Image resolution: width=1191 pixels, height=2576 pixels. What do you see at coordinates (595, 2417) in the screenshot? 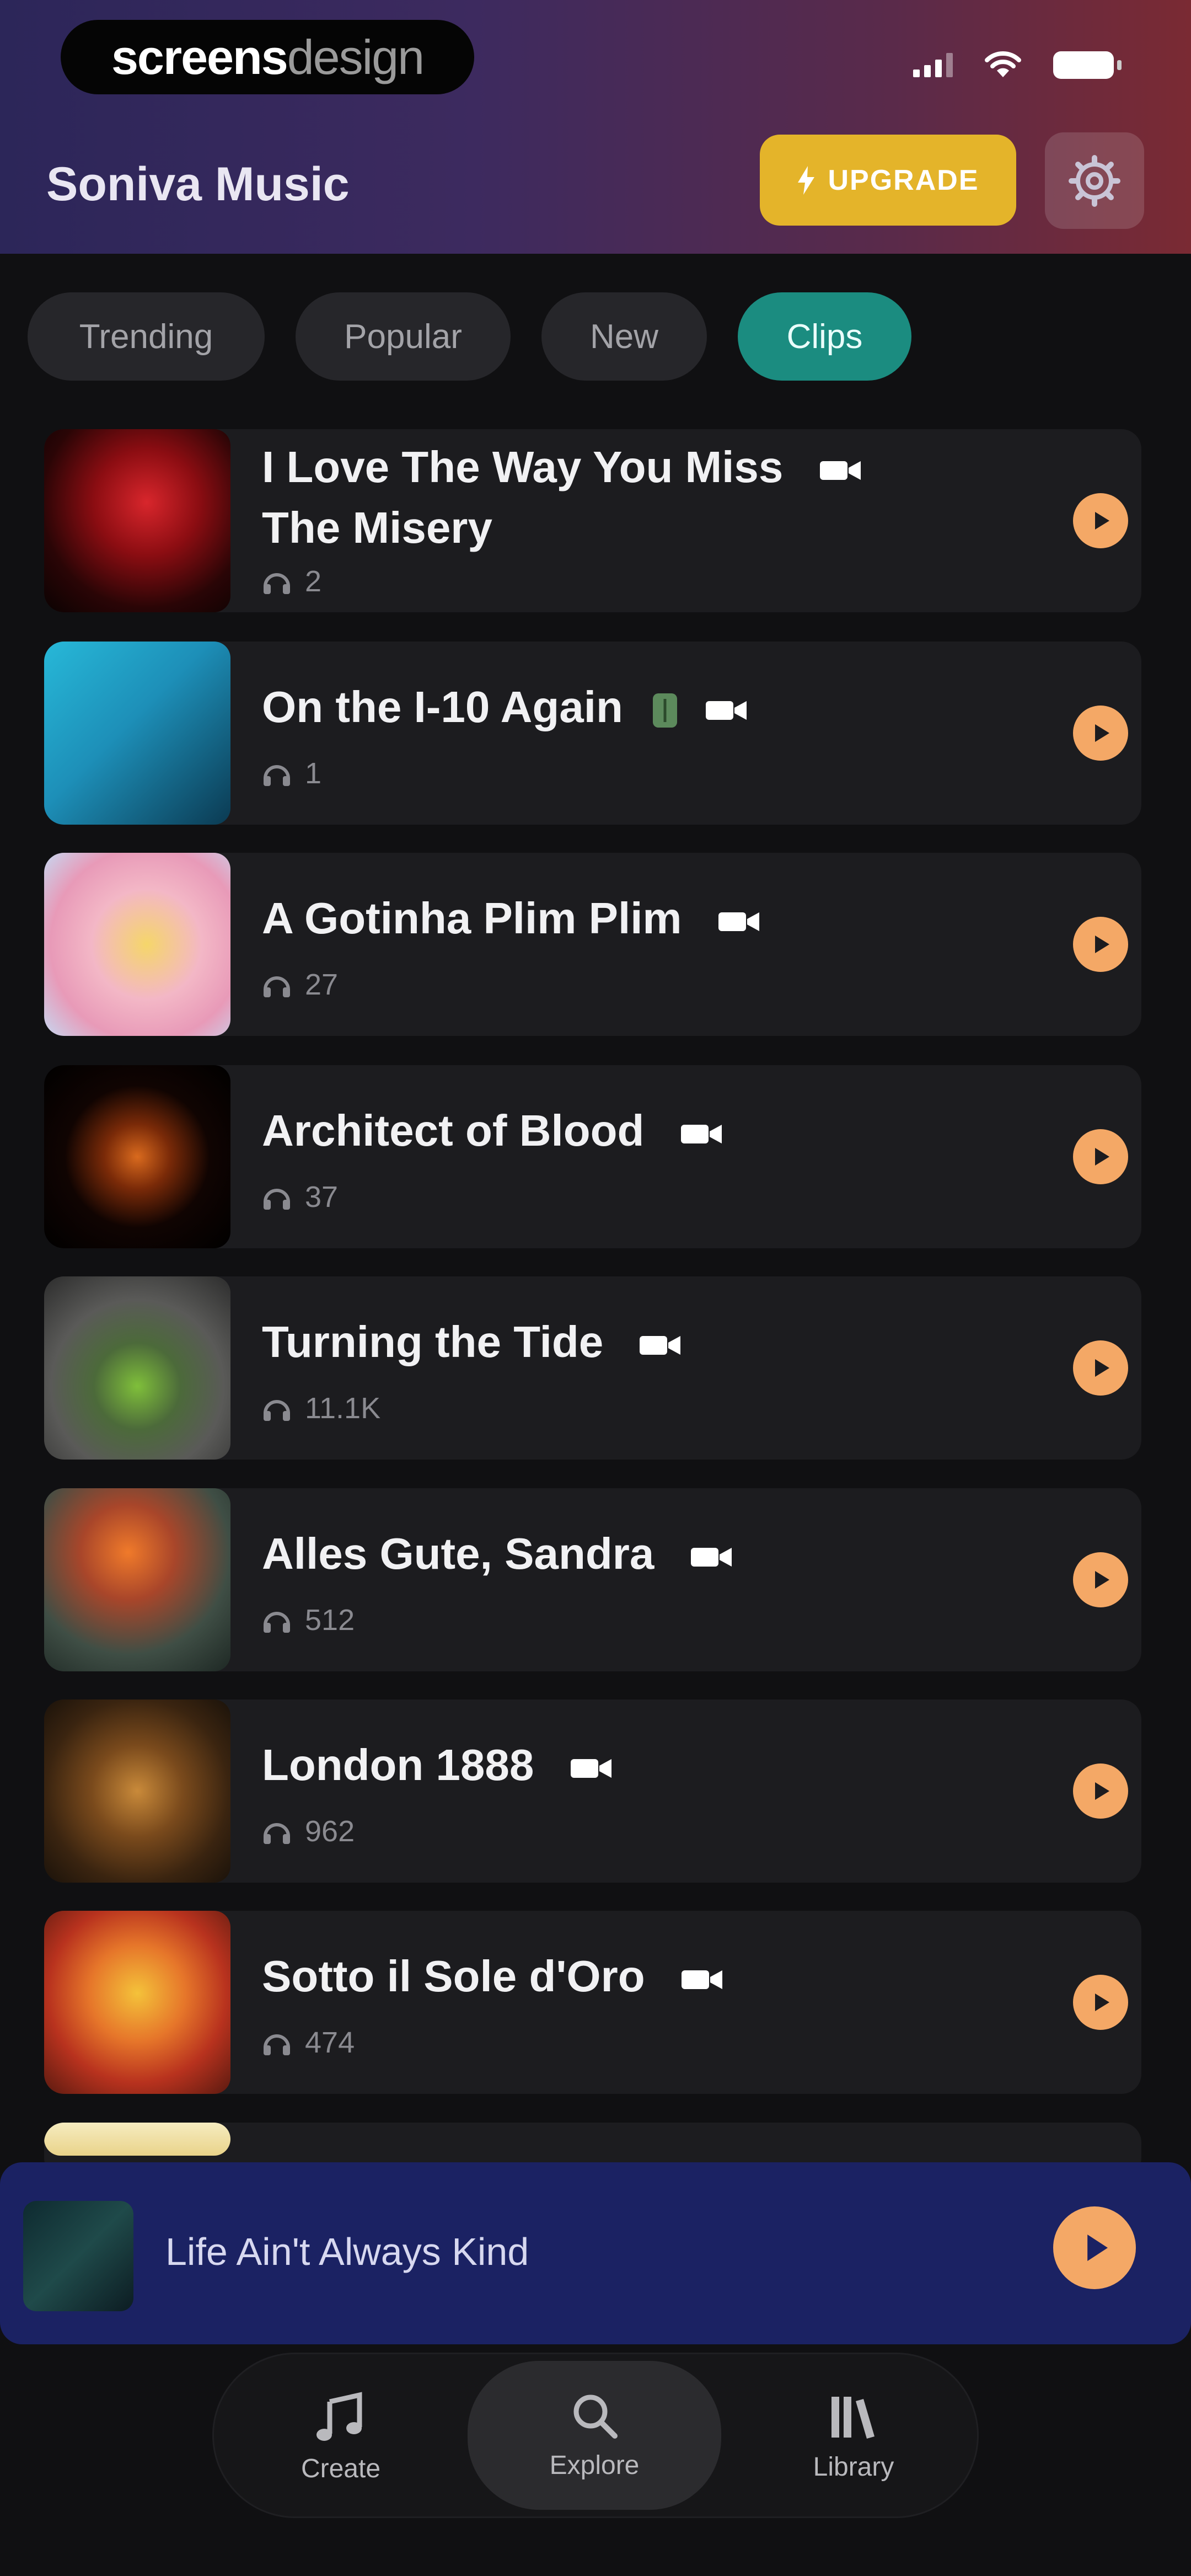
I see `search-icon` at bounding box center [595, 2417].